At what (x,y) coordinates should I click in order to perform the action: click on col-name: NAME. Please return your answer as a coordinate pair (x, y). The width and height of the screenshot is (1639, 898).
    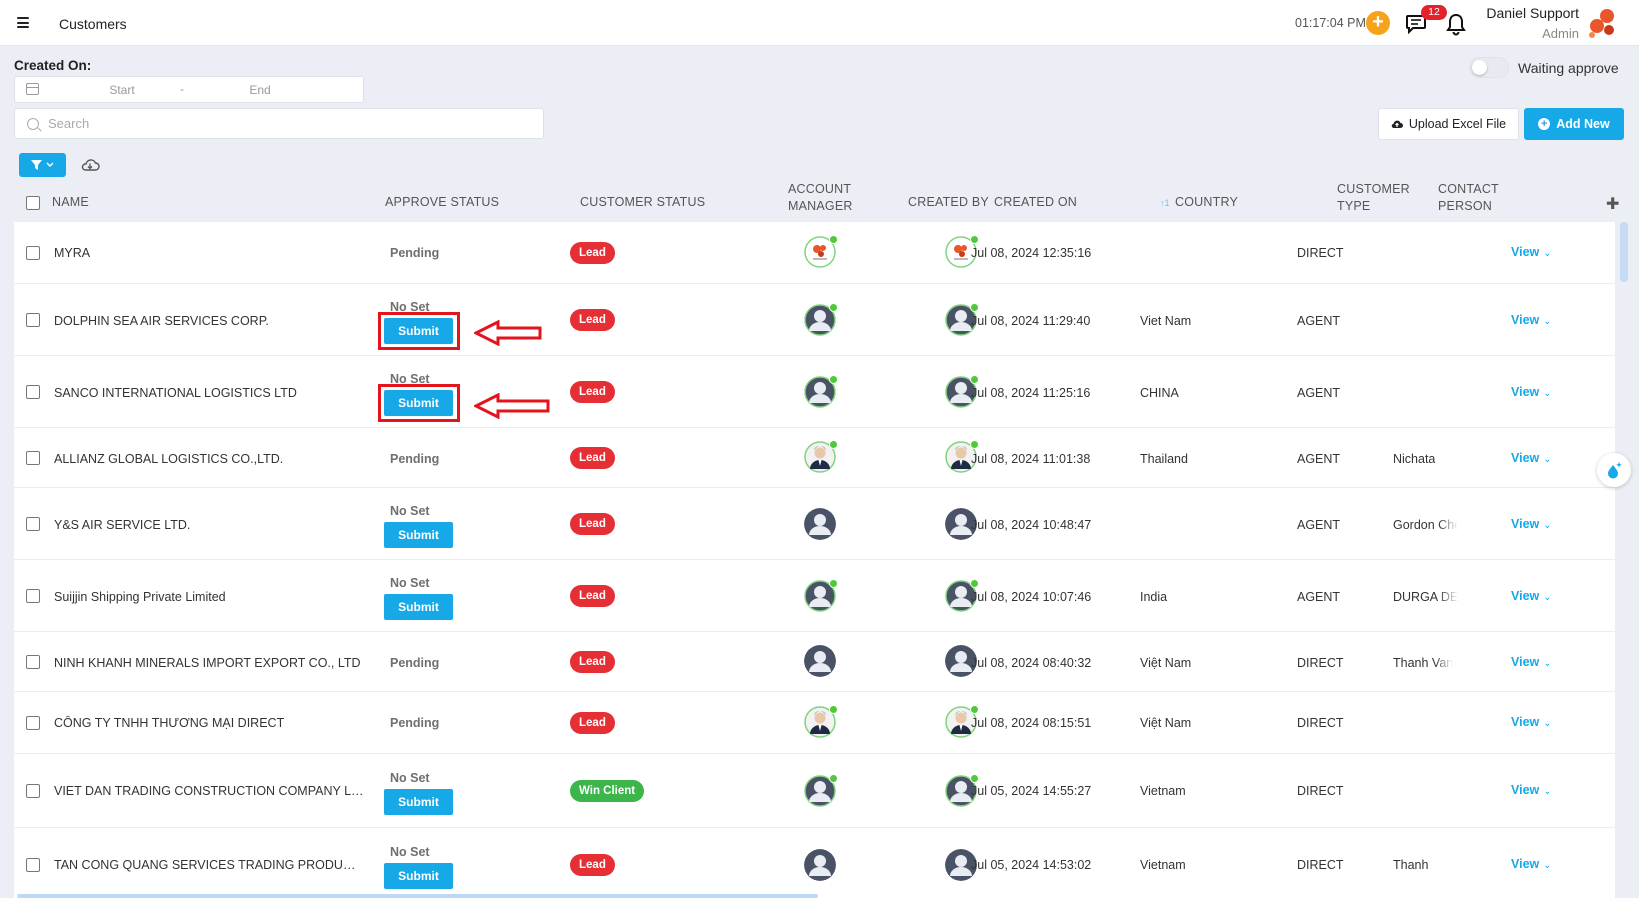
    Looking at the image, I should click on (70, 202).